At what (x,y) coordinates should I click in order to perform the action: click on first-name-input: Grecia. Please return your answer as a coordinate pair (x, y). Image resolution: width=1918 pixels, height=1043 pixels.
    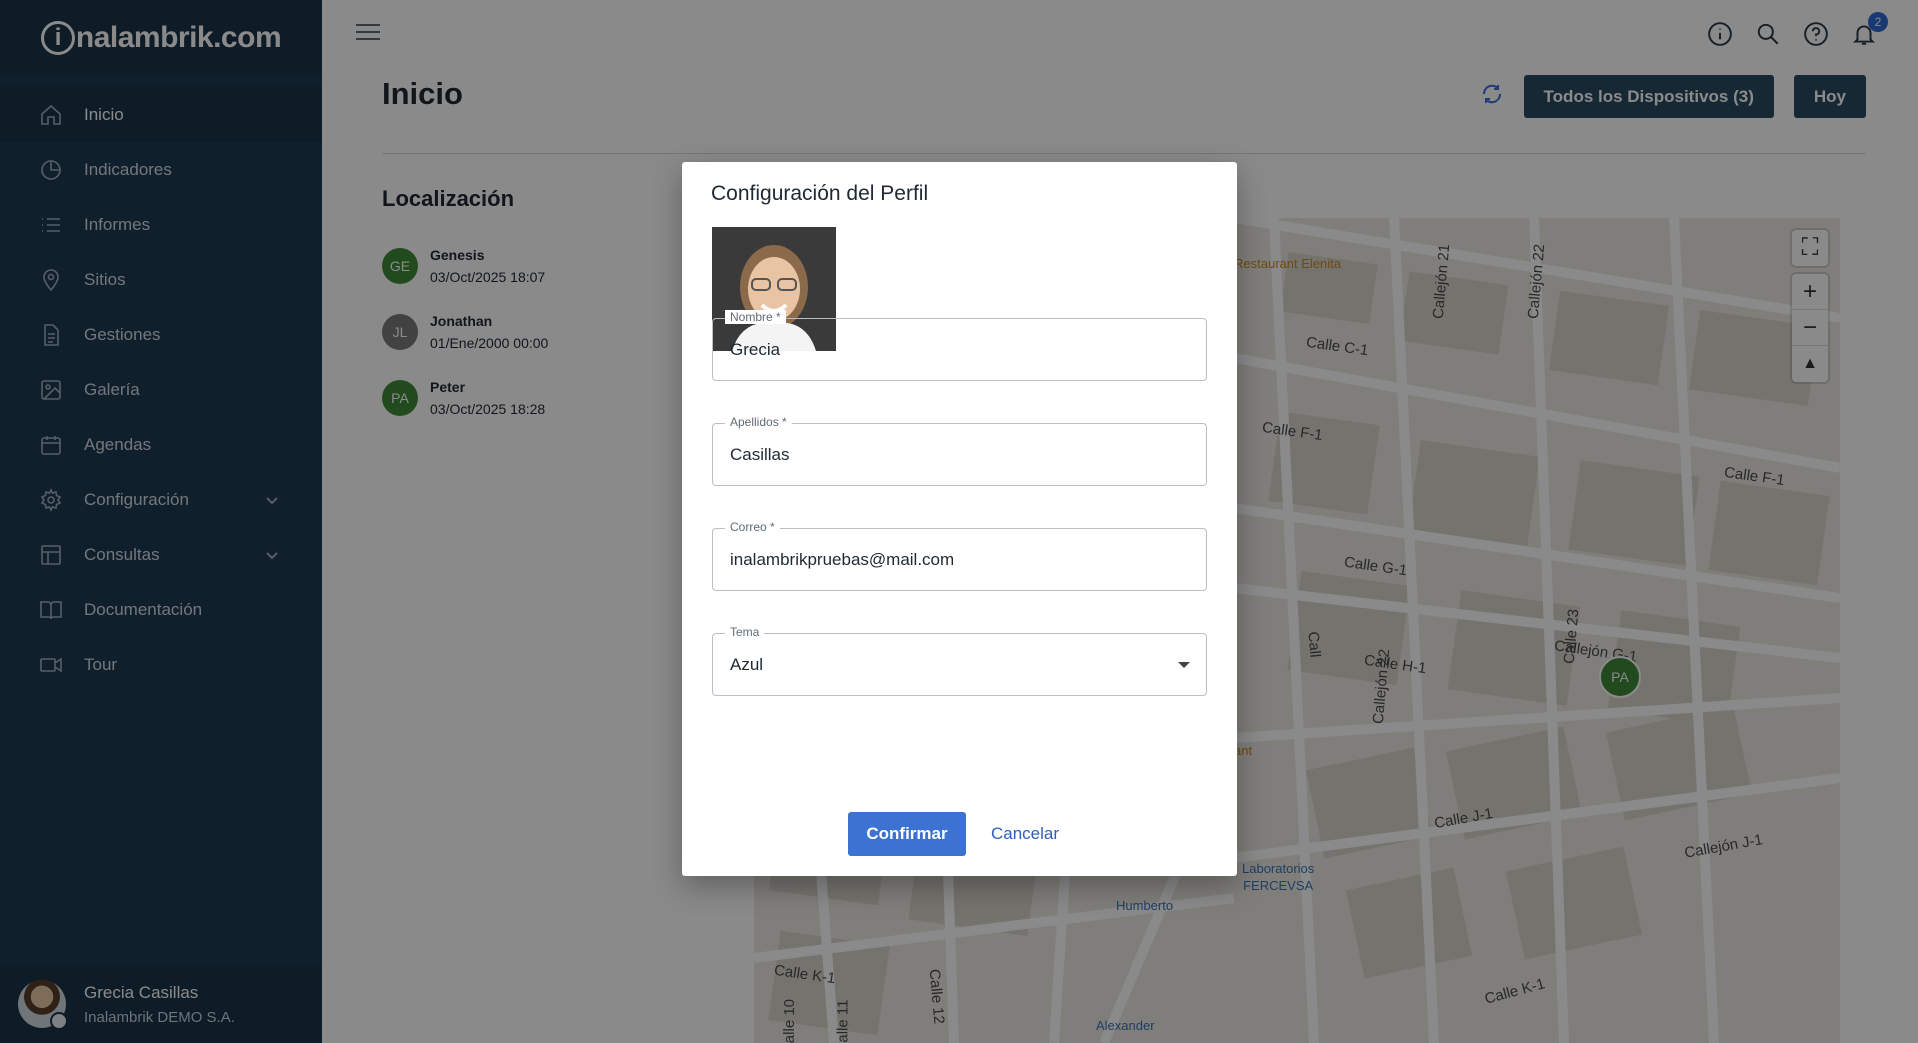
    Looking at the image, I should click on (755, 350).